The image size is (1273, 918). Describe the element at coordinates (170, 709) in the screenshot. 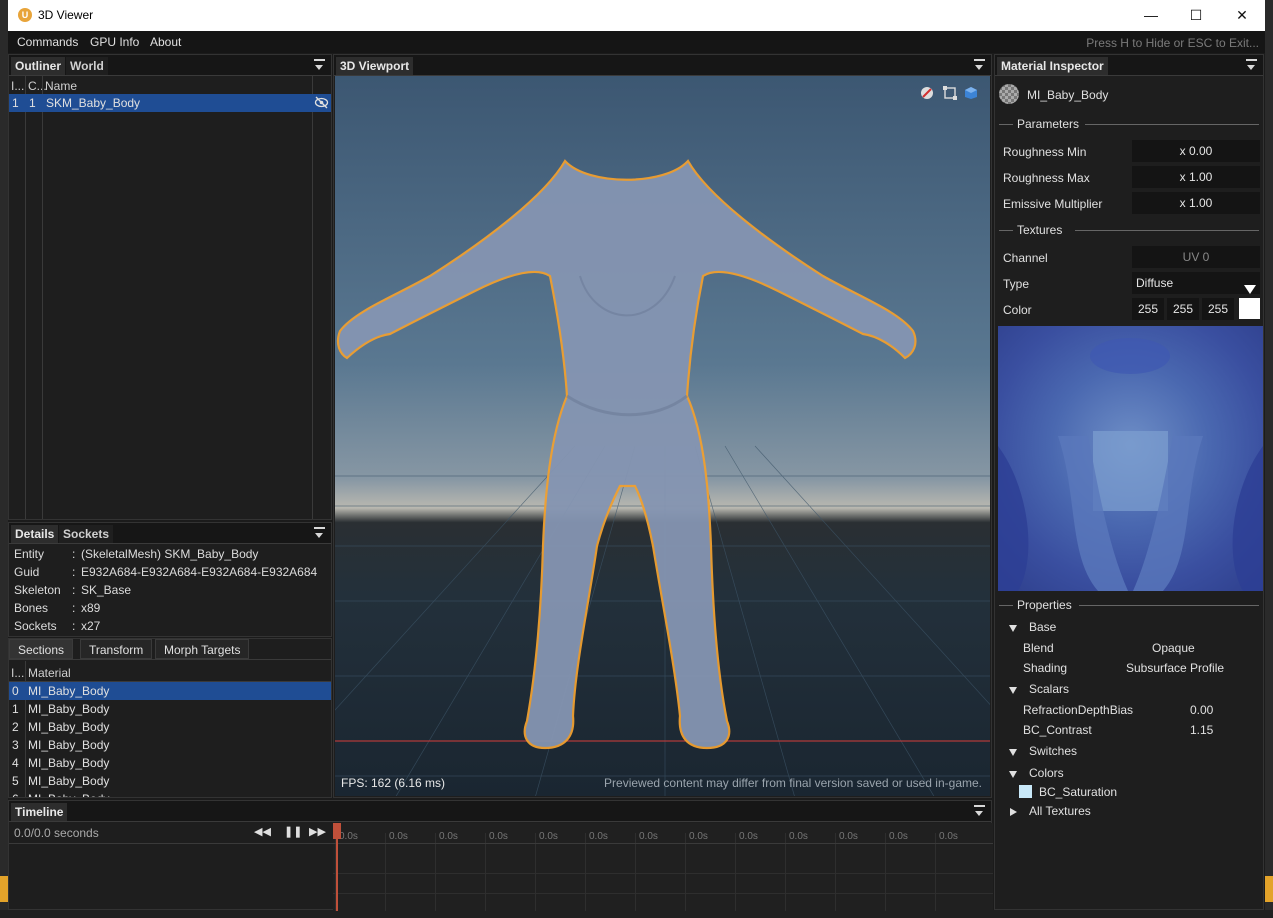

I see `section-row: 1 MI_Baby_Body` at that location.